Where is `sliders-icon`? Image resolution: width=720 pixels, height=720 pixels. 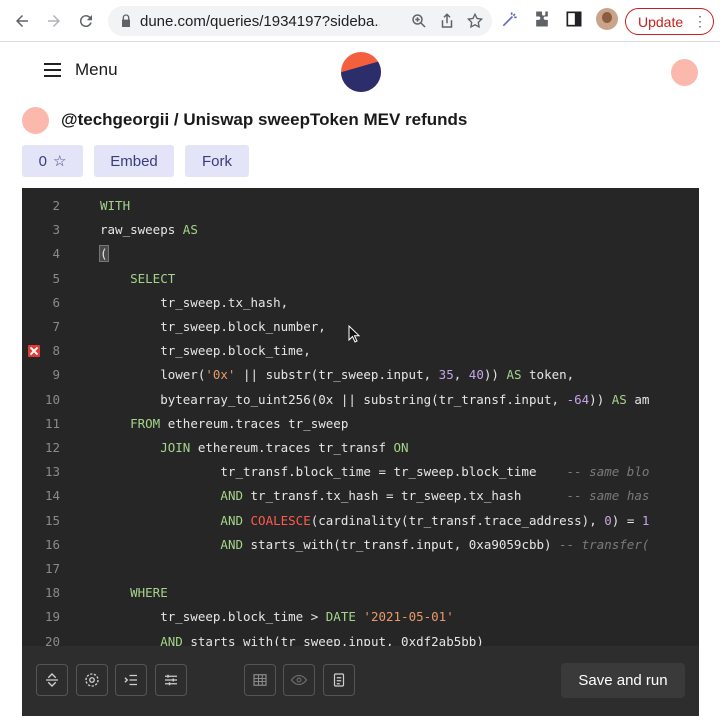 sliders-icon is located at coordinates (171, 680).